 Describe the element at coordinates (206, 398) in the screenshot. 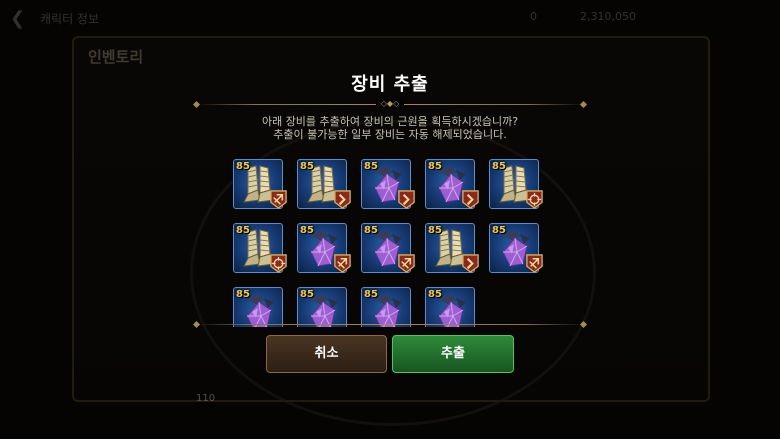

I see `background-bottom-text: 110` at that location.